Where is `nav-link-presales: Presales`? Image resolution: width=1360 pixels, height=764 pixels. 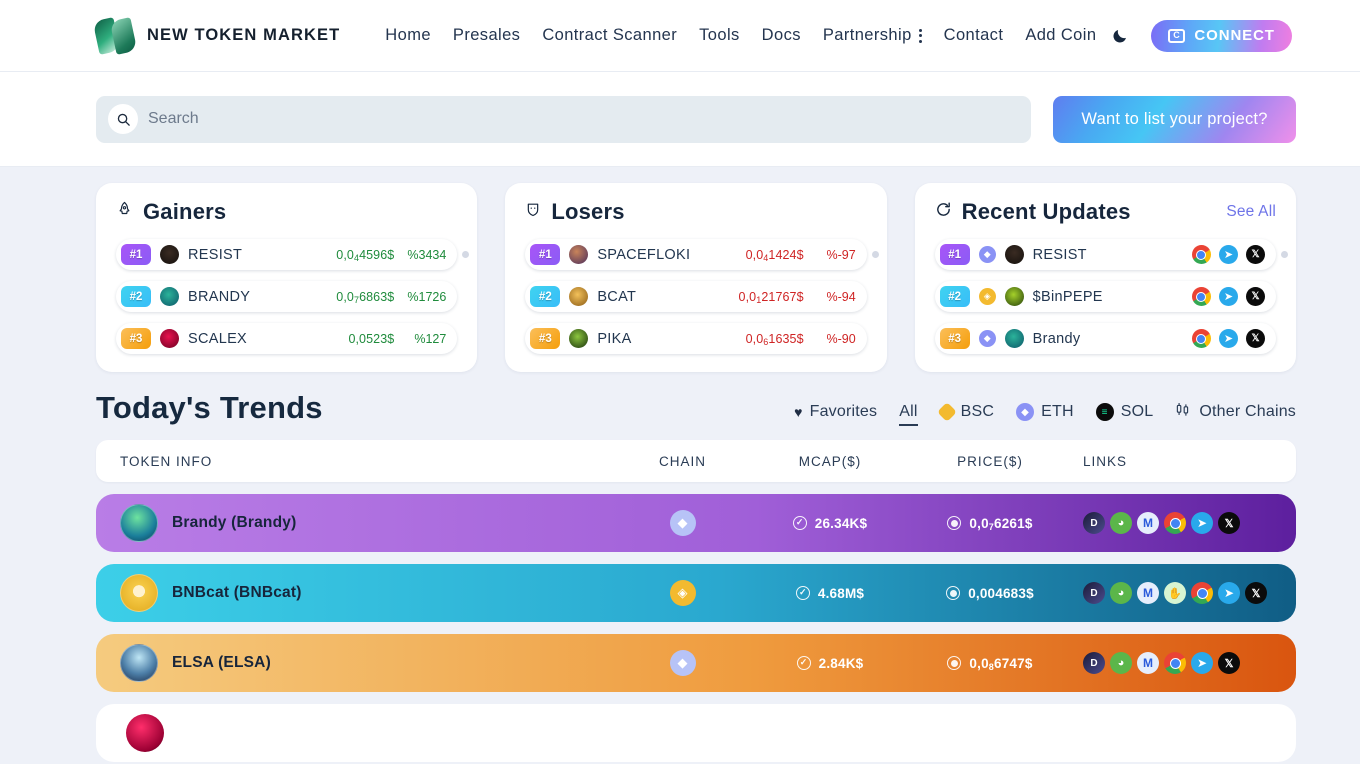
nav-link-presales: Presales is located at coordinates (486, 35).